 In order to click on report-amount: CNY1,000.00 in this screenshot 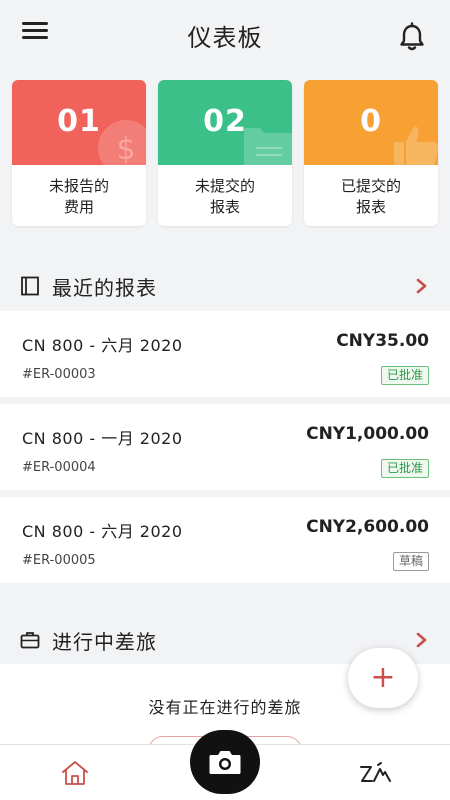, I will do `click(367, 434)`.